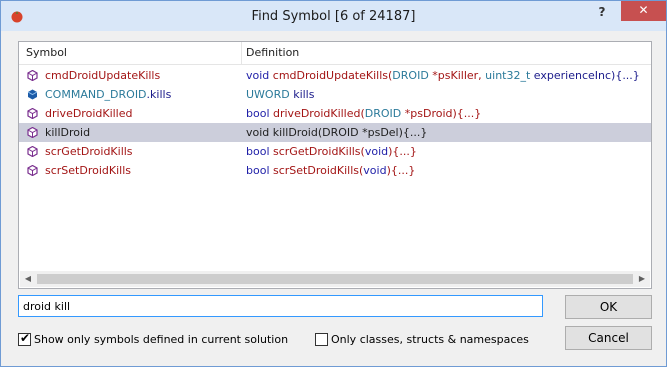 Image resolution: width=667 pixels, height=367 pixels. I want to click on field-icon, so click(32, 94).